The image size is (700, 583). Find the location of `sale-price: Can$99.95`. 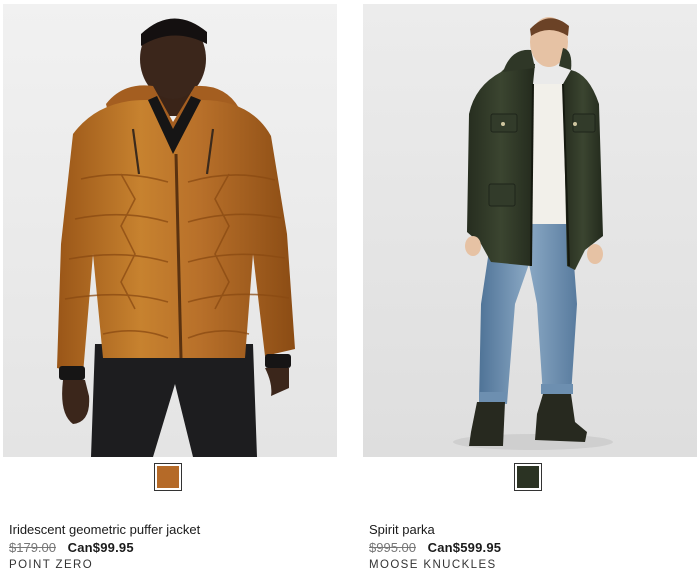

sale-price: Can$99.95 is located at coordinates (100, 547).